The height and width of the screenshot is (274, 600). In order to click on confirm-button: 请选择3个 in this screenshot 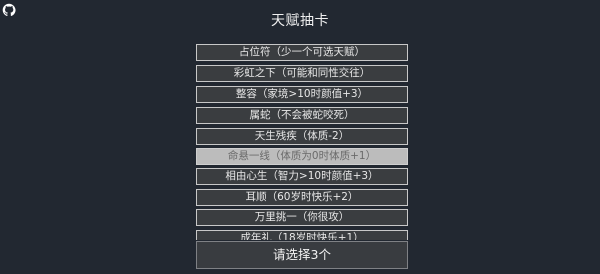, I will do `click(302, 255)`.